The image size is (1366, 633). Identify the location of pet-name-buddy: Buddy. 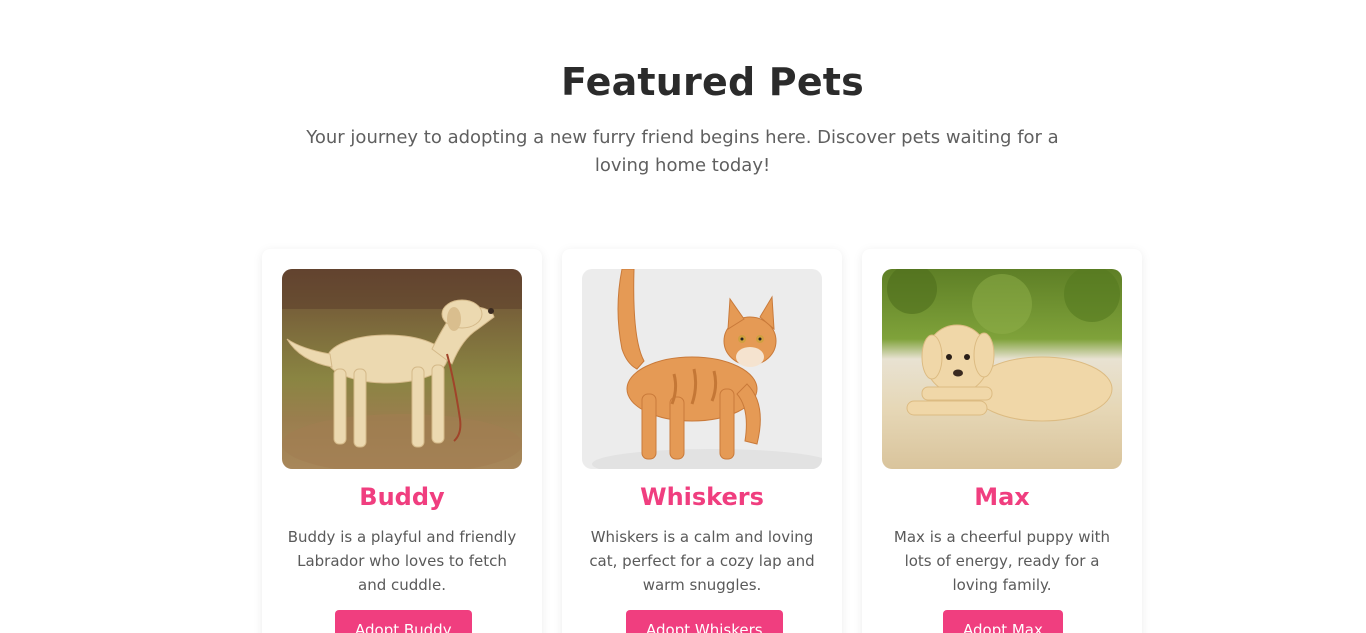
(402, 497).